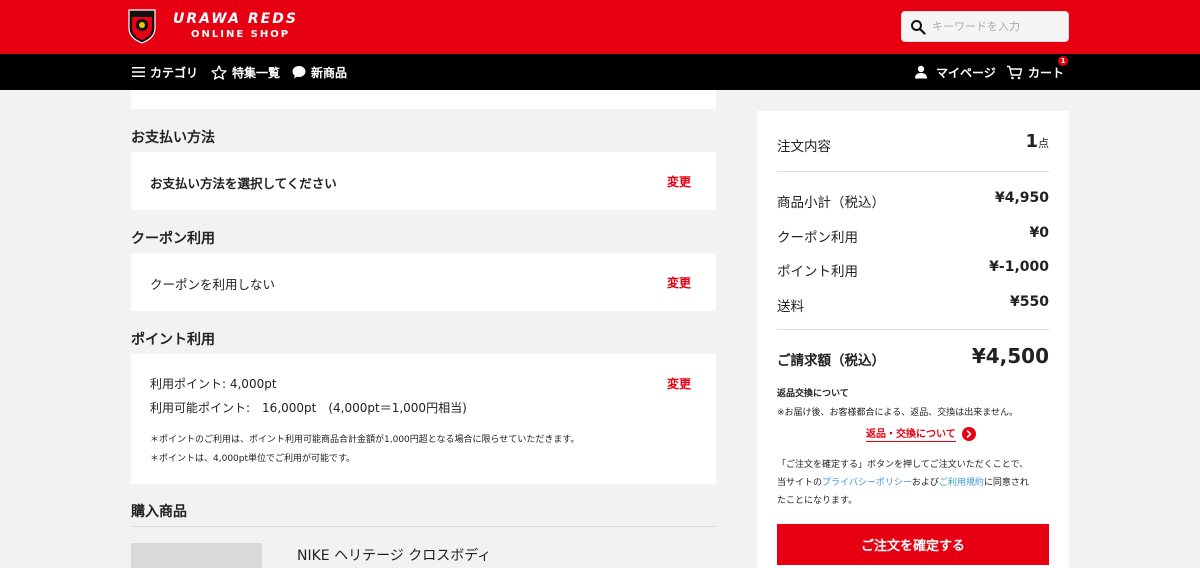 Image resolution: width=1200 pixels, height=568 pixels. What do you see at coordinates (898, 413) in the screenshot?
I see `return-policy-note: ※お届け後、お客様都合による、返品、交換は出来ません。` at bounding box center [898, 413].